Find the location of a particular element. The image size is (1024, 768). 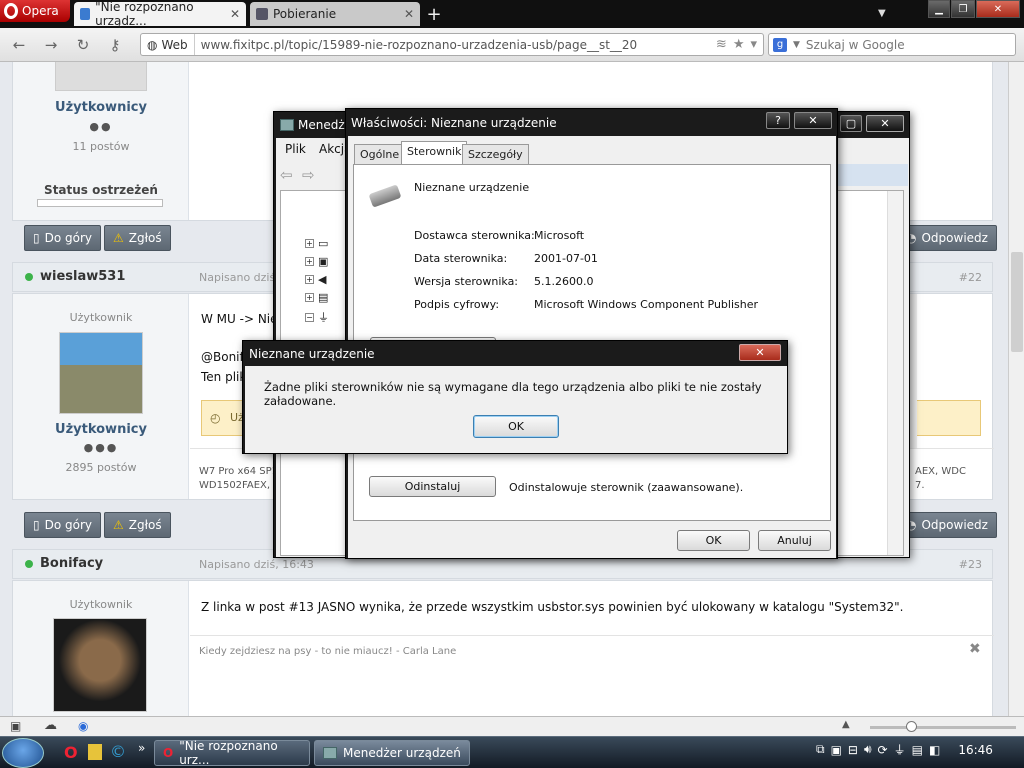

close-window-icon: ✕ is located at coordinates (998, 9).